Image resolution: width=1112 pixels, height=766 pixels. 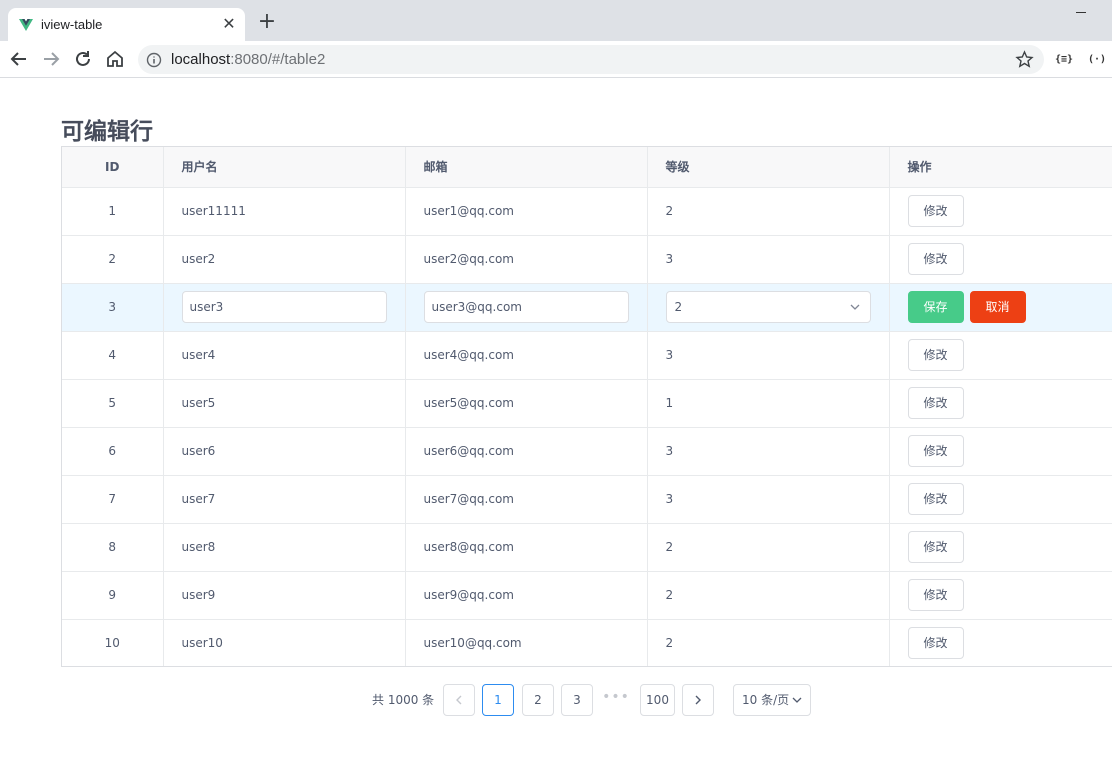 What do you see at coordinates (766, 700) in the screenshot?
I see `page-size-value: 10 条/页` at bounding box center [766, 700].